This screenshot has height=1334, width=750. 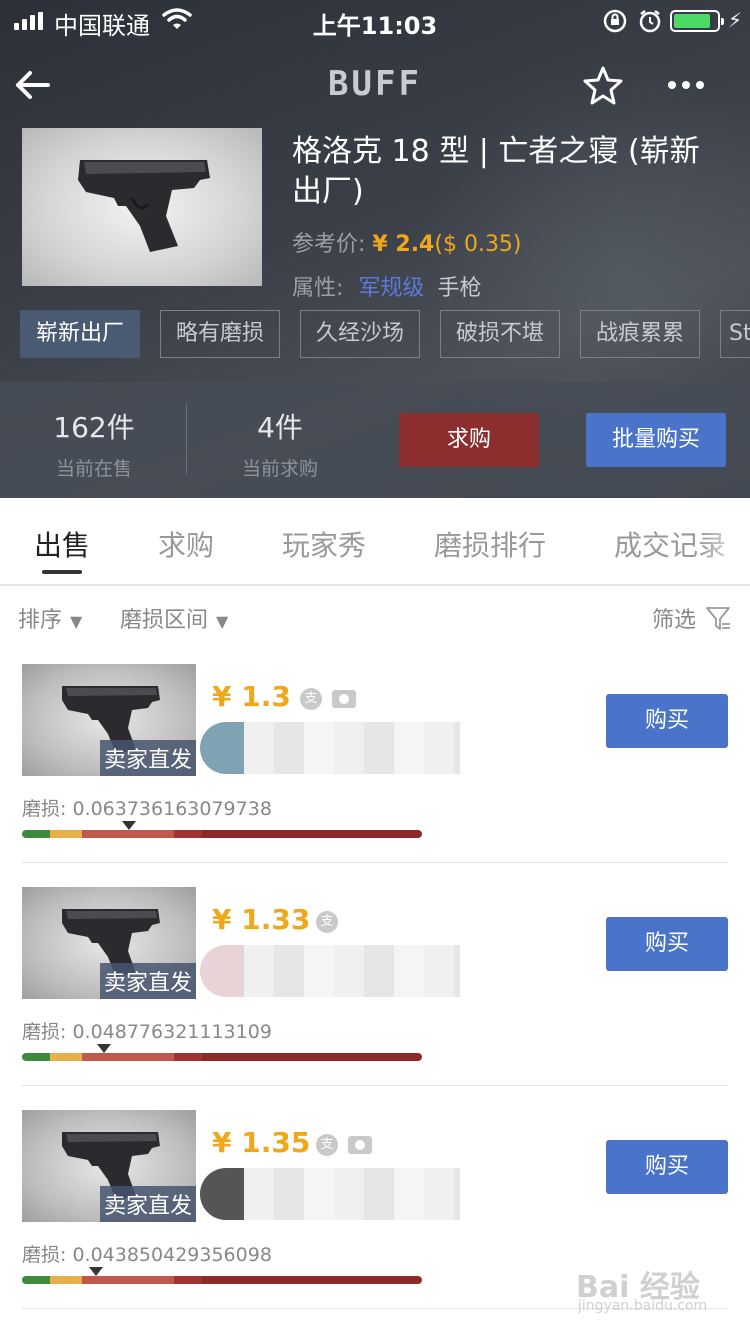 What do you see at coordinates (500, 334) in the screenshot?
I see `wear-tab-well-worn: 破损不堪` at bounding box center [500, 334].